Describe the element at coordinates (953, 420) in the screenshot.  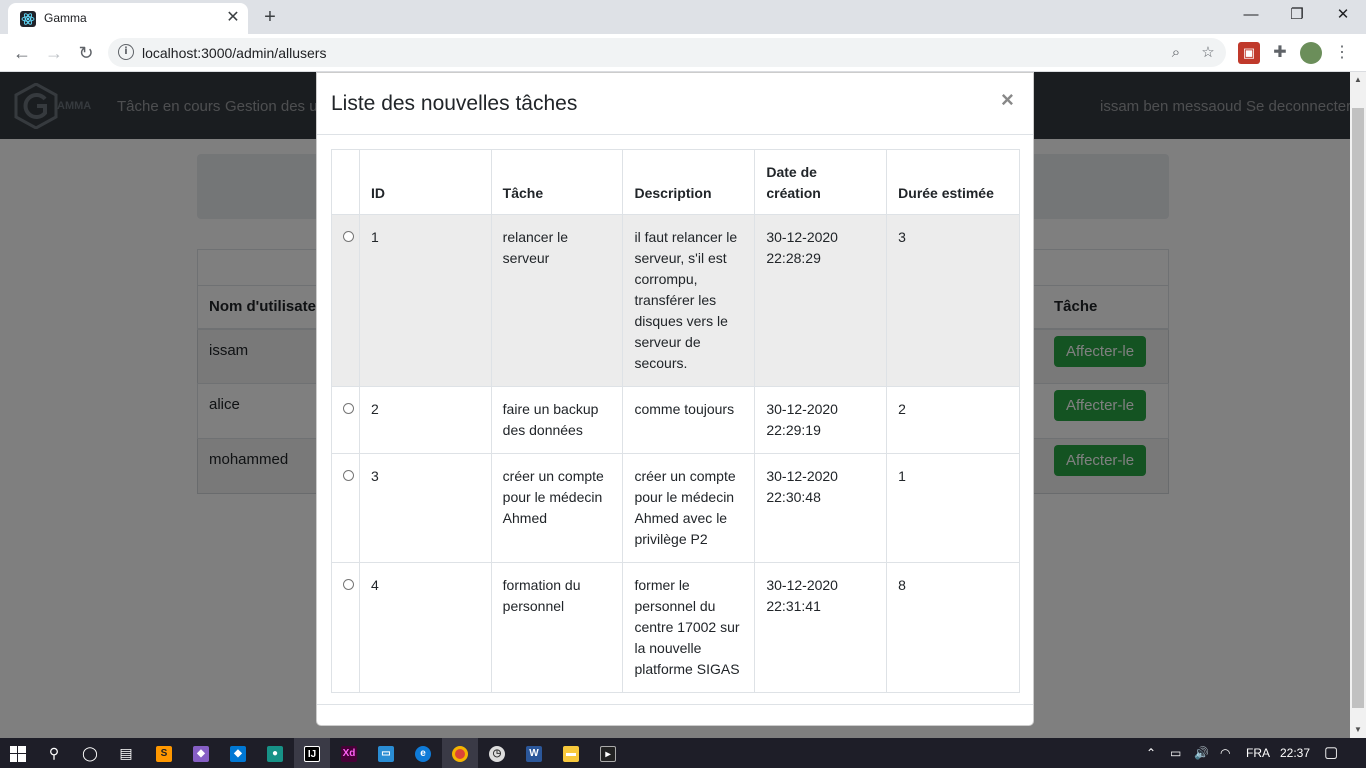
I see `task-duration: 2` at that location.